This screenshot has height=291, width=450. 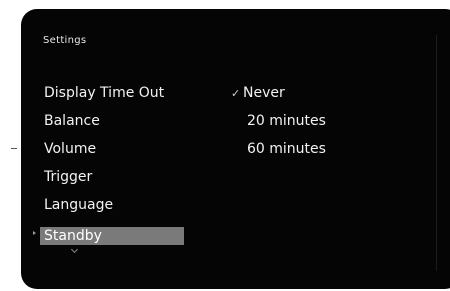 What do you see at coordinates (236, 93) in the screenshot?
I see `check-icon: ✓` at bounding box center [236, 93].